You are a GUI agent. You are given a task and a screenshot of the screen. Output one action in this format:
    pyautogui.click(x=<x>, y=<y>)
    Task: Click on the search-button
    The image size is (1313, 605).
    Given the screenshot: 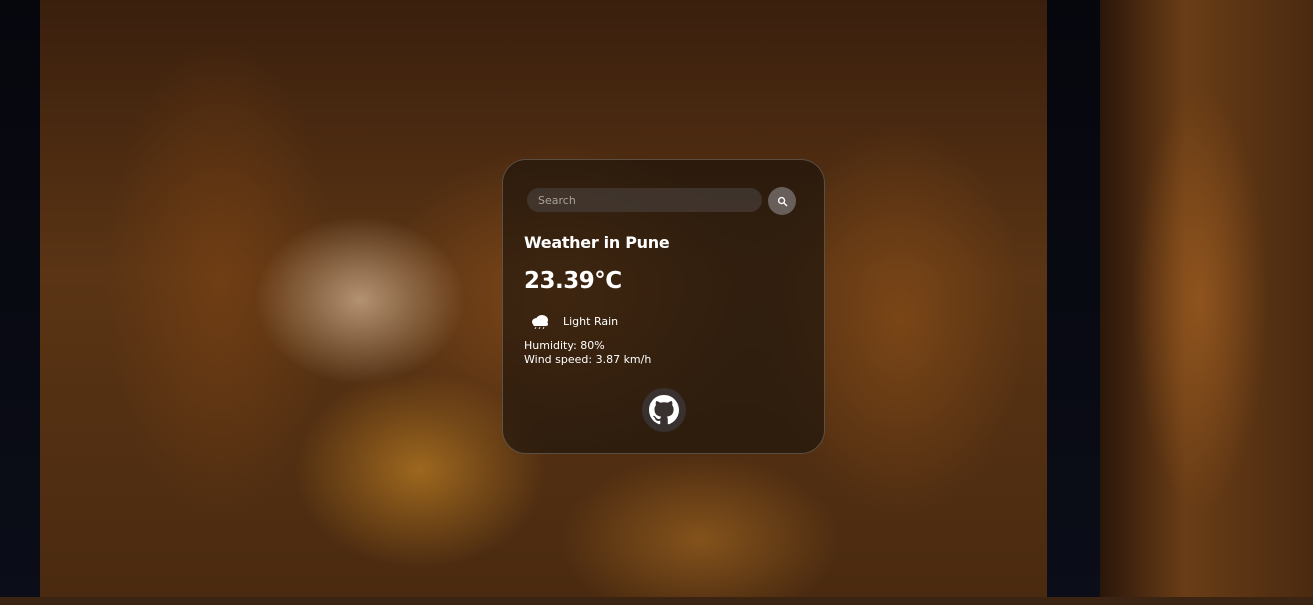 What is the action you would take?
    pyautogui.click(x=782, y=201)
    